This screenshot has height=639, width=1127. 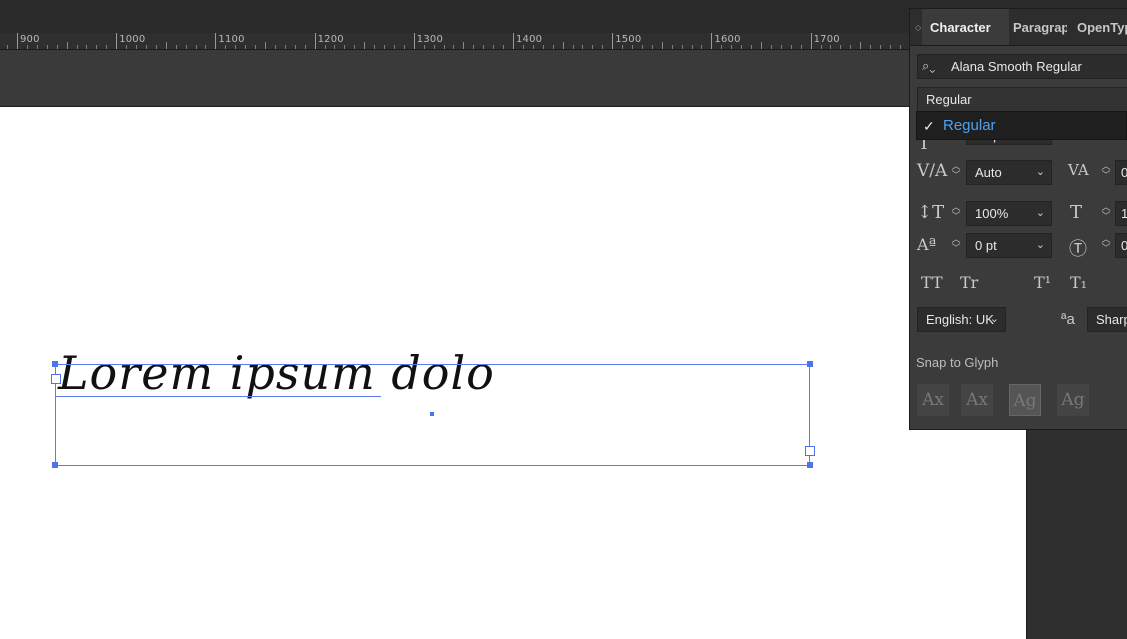 I want to click on ruler-label: 900, so click(x=30, y=39).